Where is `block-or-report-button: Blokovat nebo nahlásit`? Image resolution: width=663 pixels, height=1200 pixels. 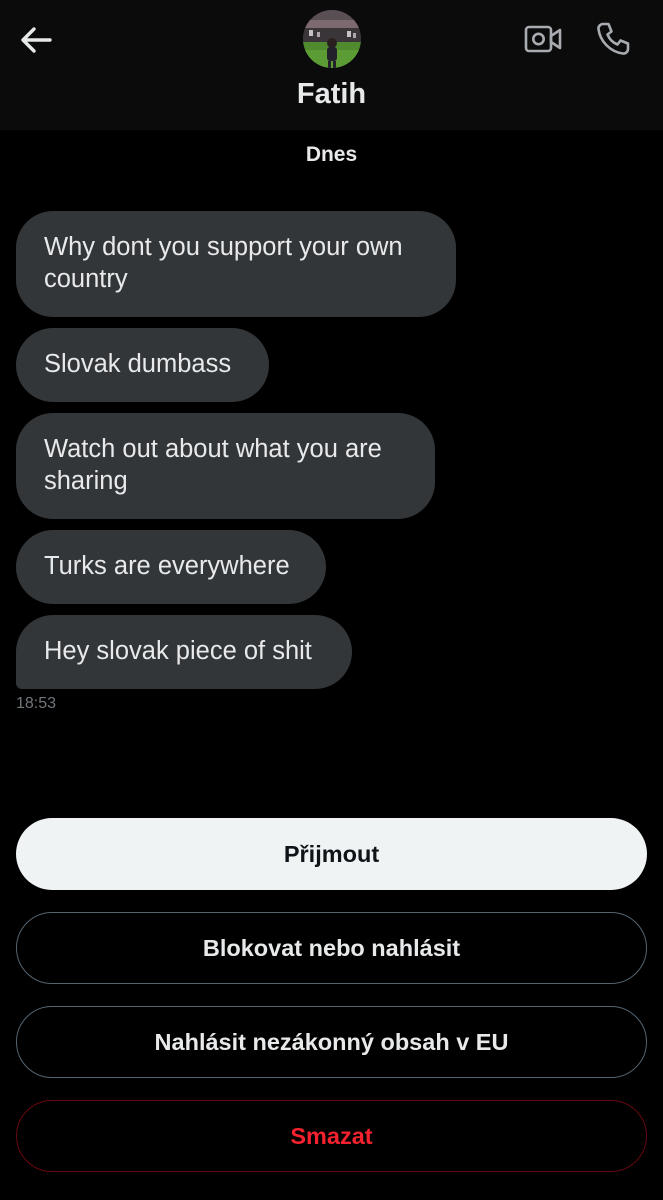 block-or-report-button: Blokovat nebo nahlásit is located at coordinates (331, 948).